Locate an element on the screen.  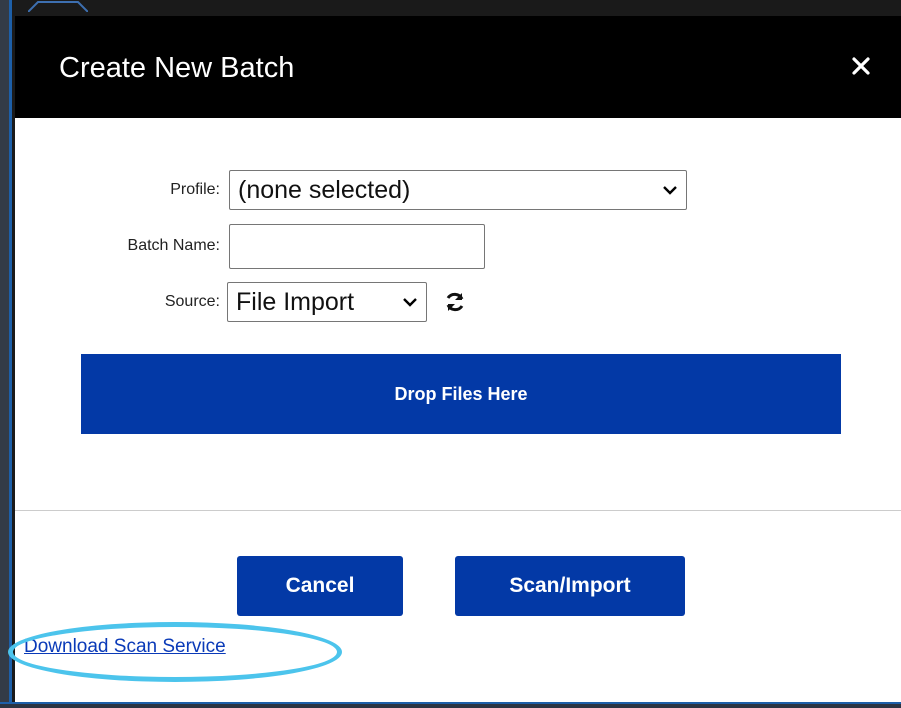
source-select: File Import is located at coordinates (327, 302).